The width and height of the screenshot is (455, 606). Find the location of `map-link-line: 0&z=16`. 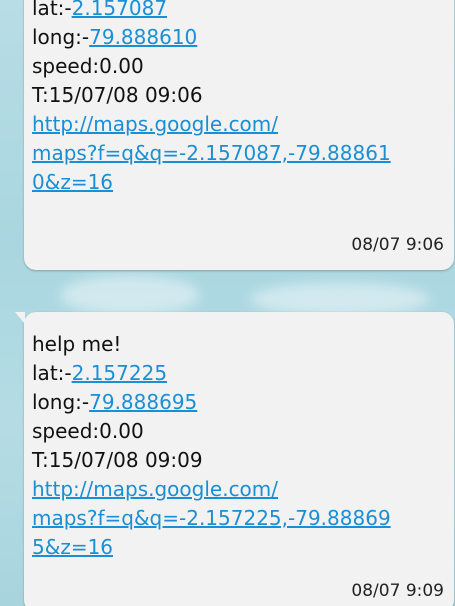

map-link-line: 0&z=16 is located at coordinates (211, 182).